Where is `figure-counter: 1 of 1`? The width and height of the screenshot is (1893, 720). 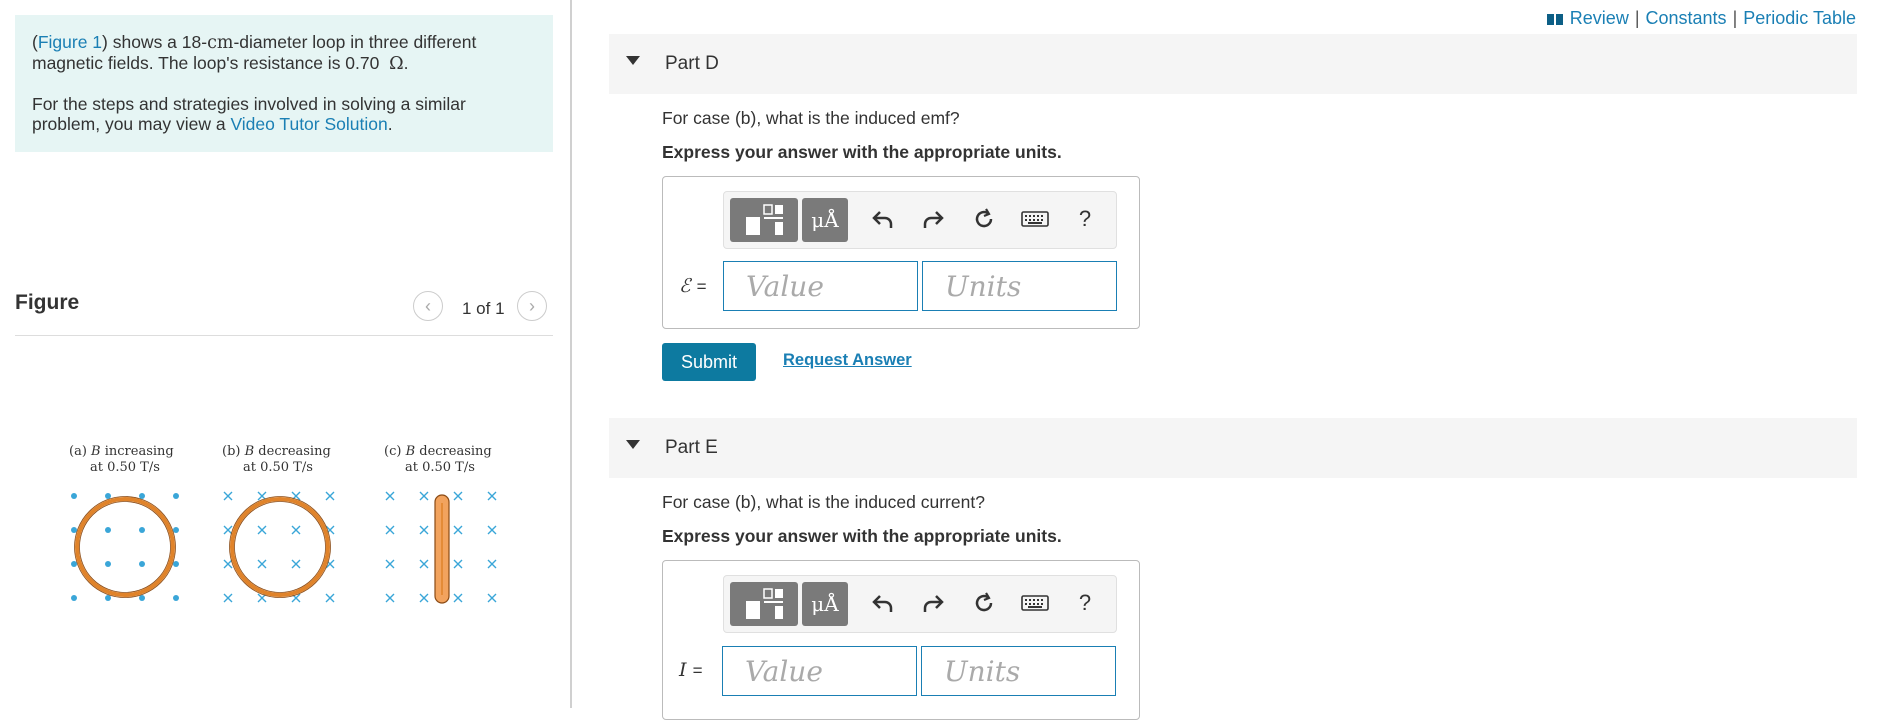 figure-counter: 1 of 1 is located at coordinates (483, 308).